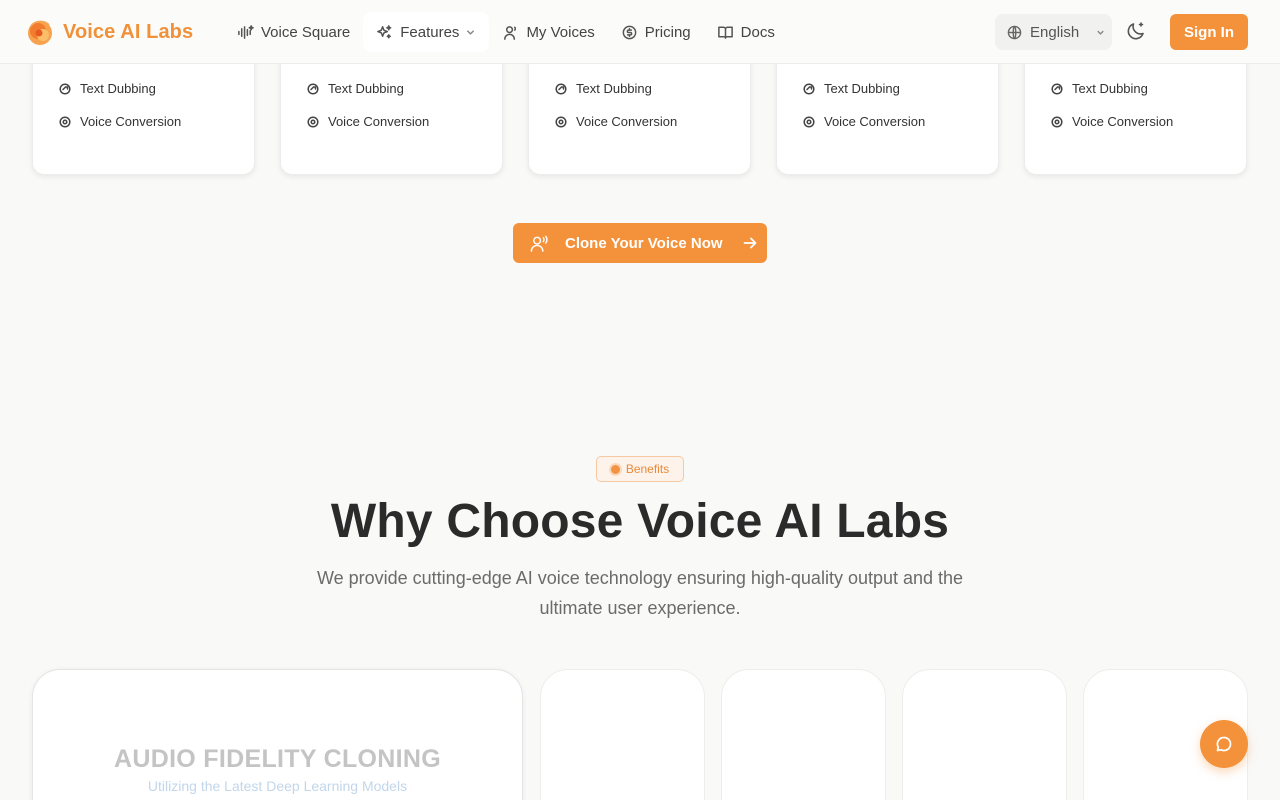  I want to click on benefits-badge-label: Benefits, so click(647, 469).